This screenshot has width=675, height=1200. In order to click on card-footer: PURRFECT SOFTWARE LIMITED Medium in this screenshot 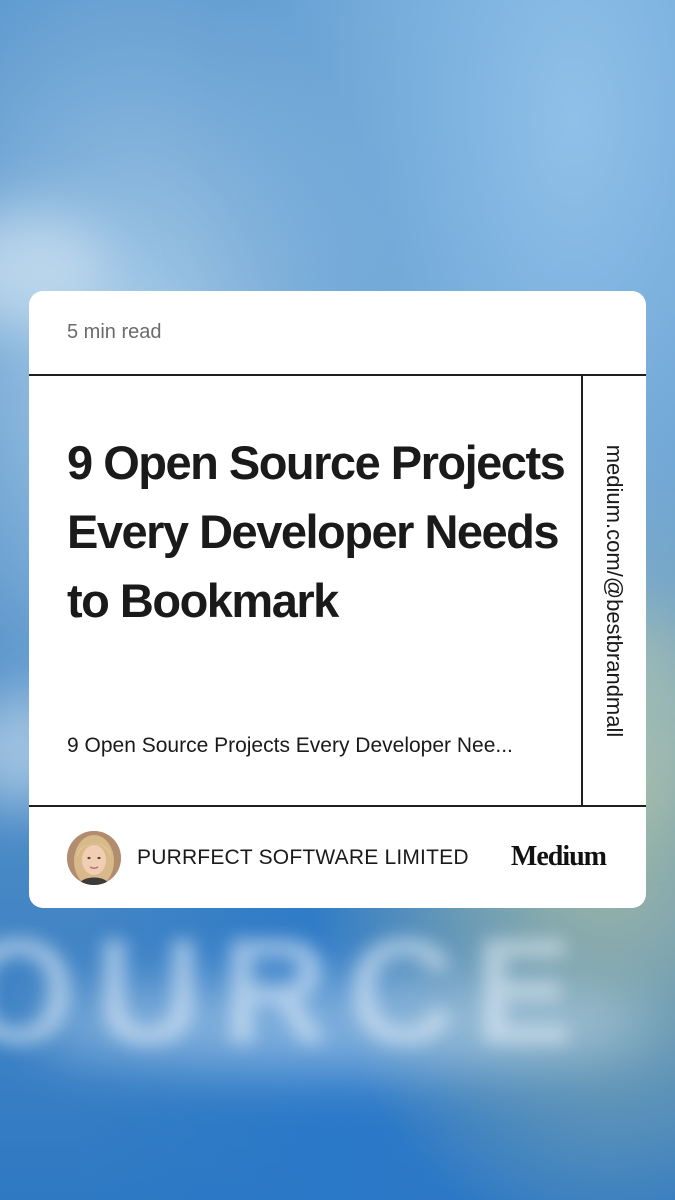, I will do `click(337, 857)`.